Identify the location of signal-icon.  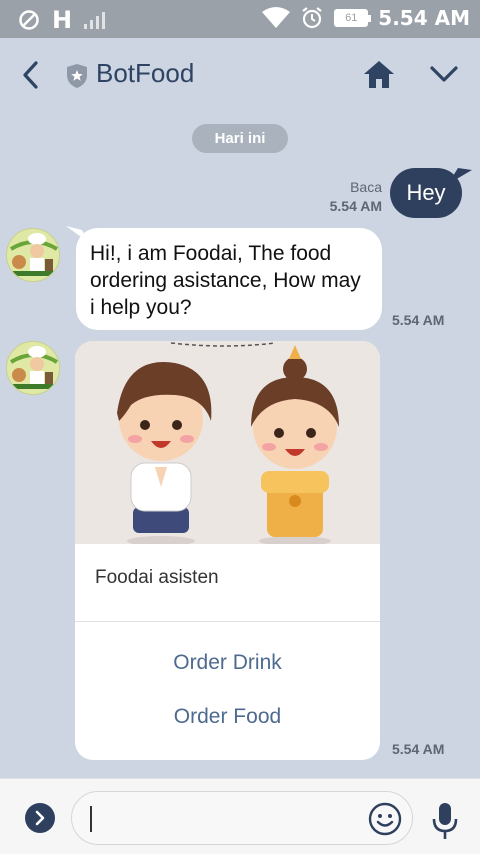
(95, 20).